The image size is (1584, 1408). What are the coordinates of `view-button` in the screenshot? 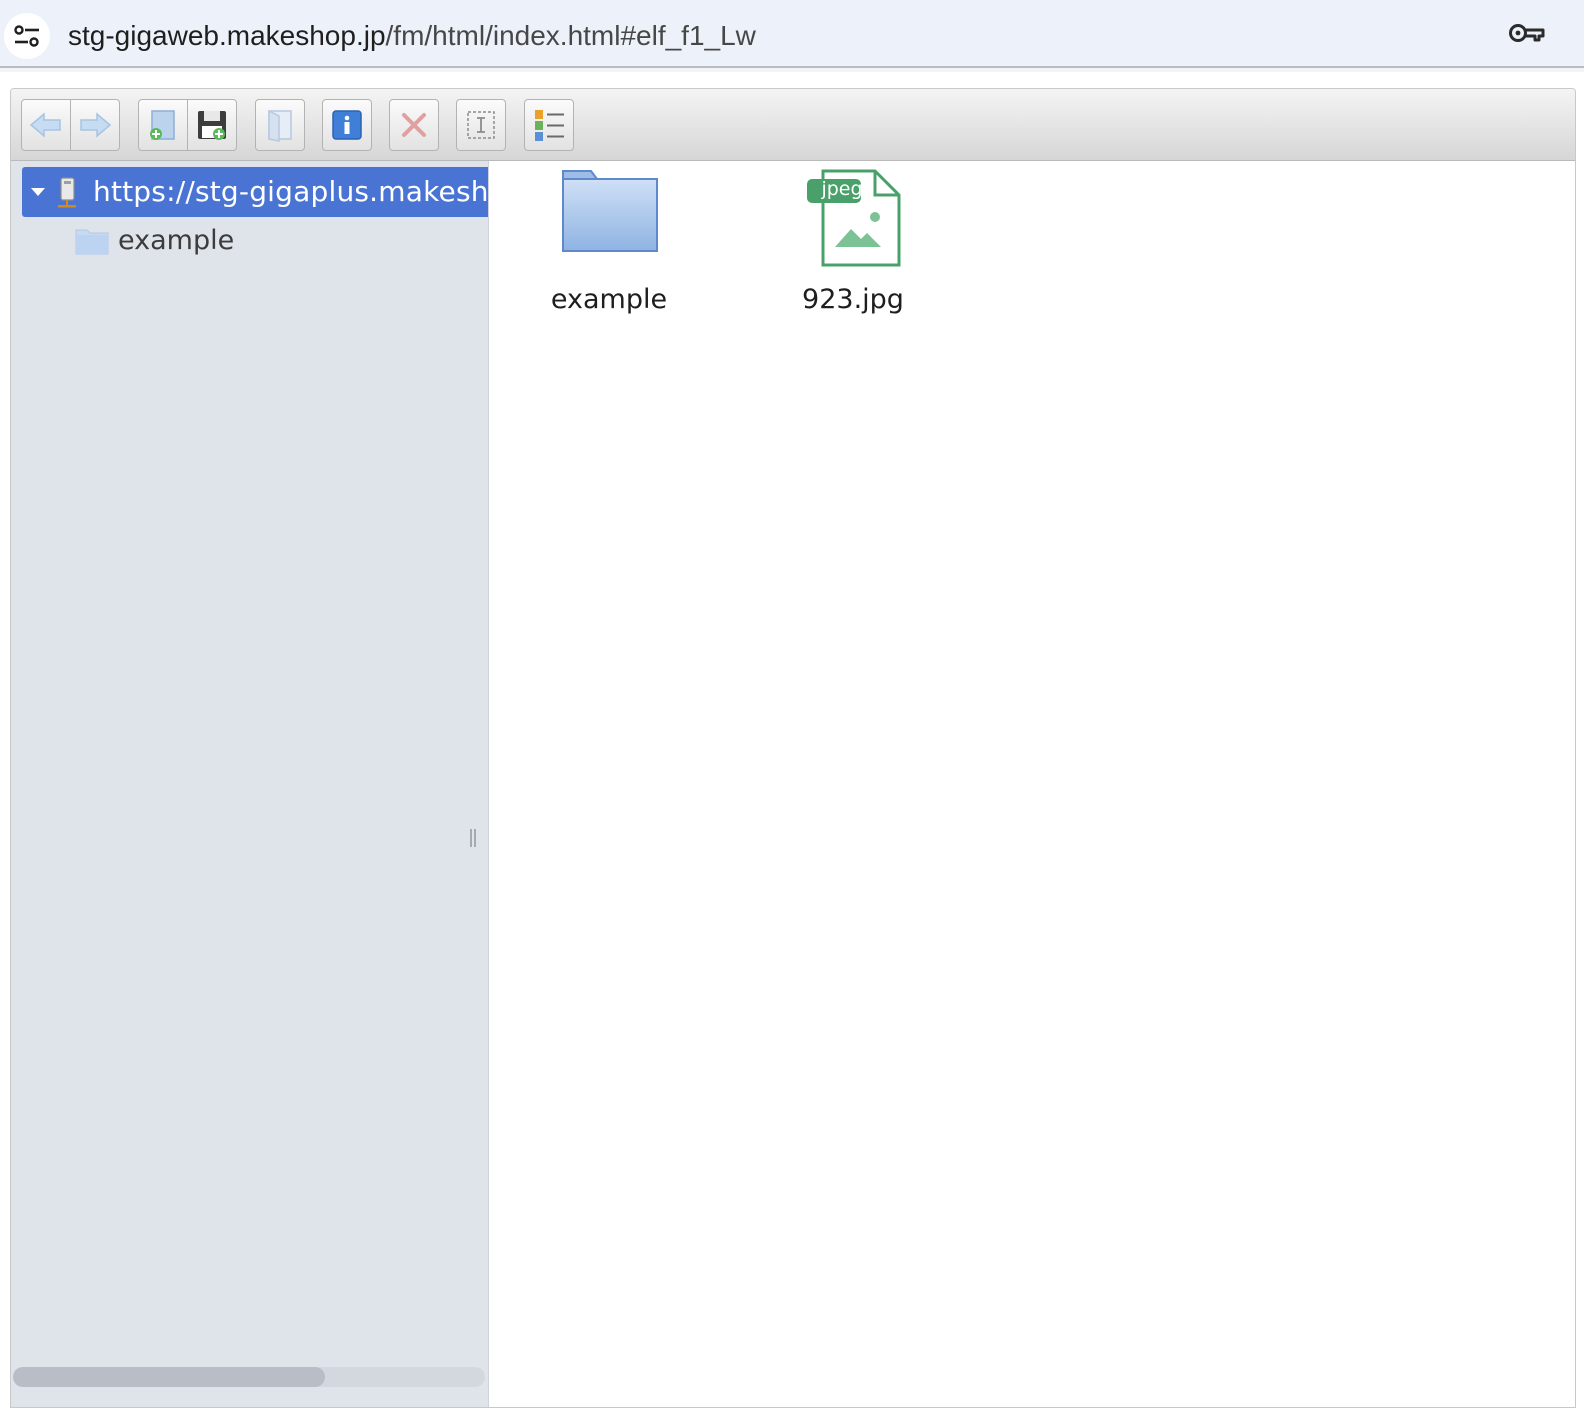 It's located at (549, 125).